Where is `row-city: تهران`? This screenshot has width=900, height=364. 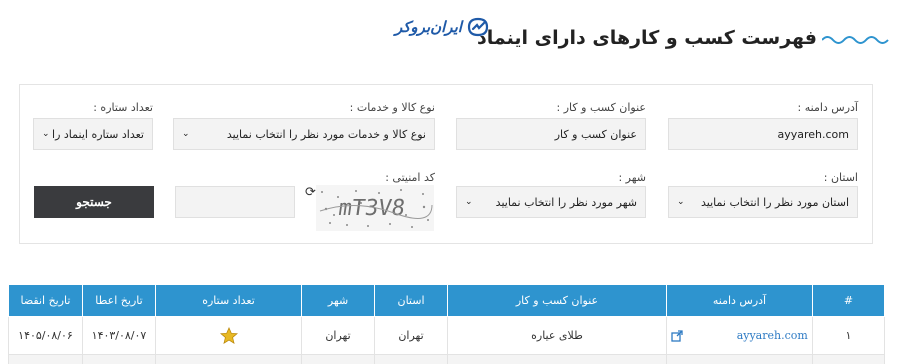 row-city: تهران is located at coordinates (338, 335).